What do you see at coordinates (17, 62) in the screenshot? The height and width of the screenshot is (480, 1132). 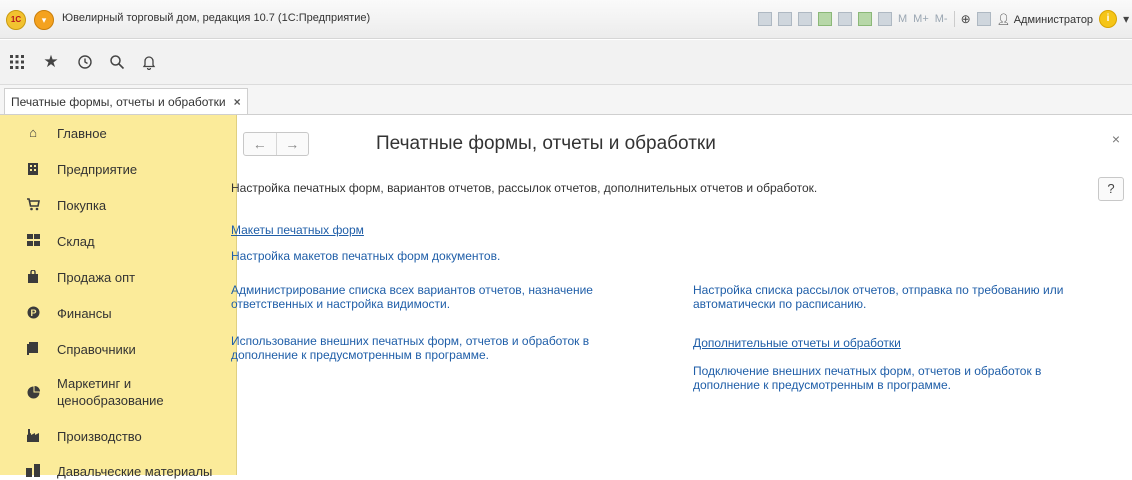 I see `grid-menu-icon` at bounding box center [17, 62].